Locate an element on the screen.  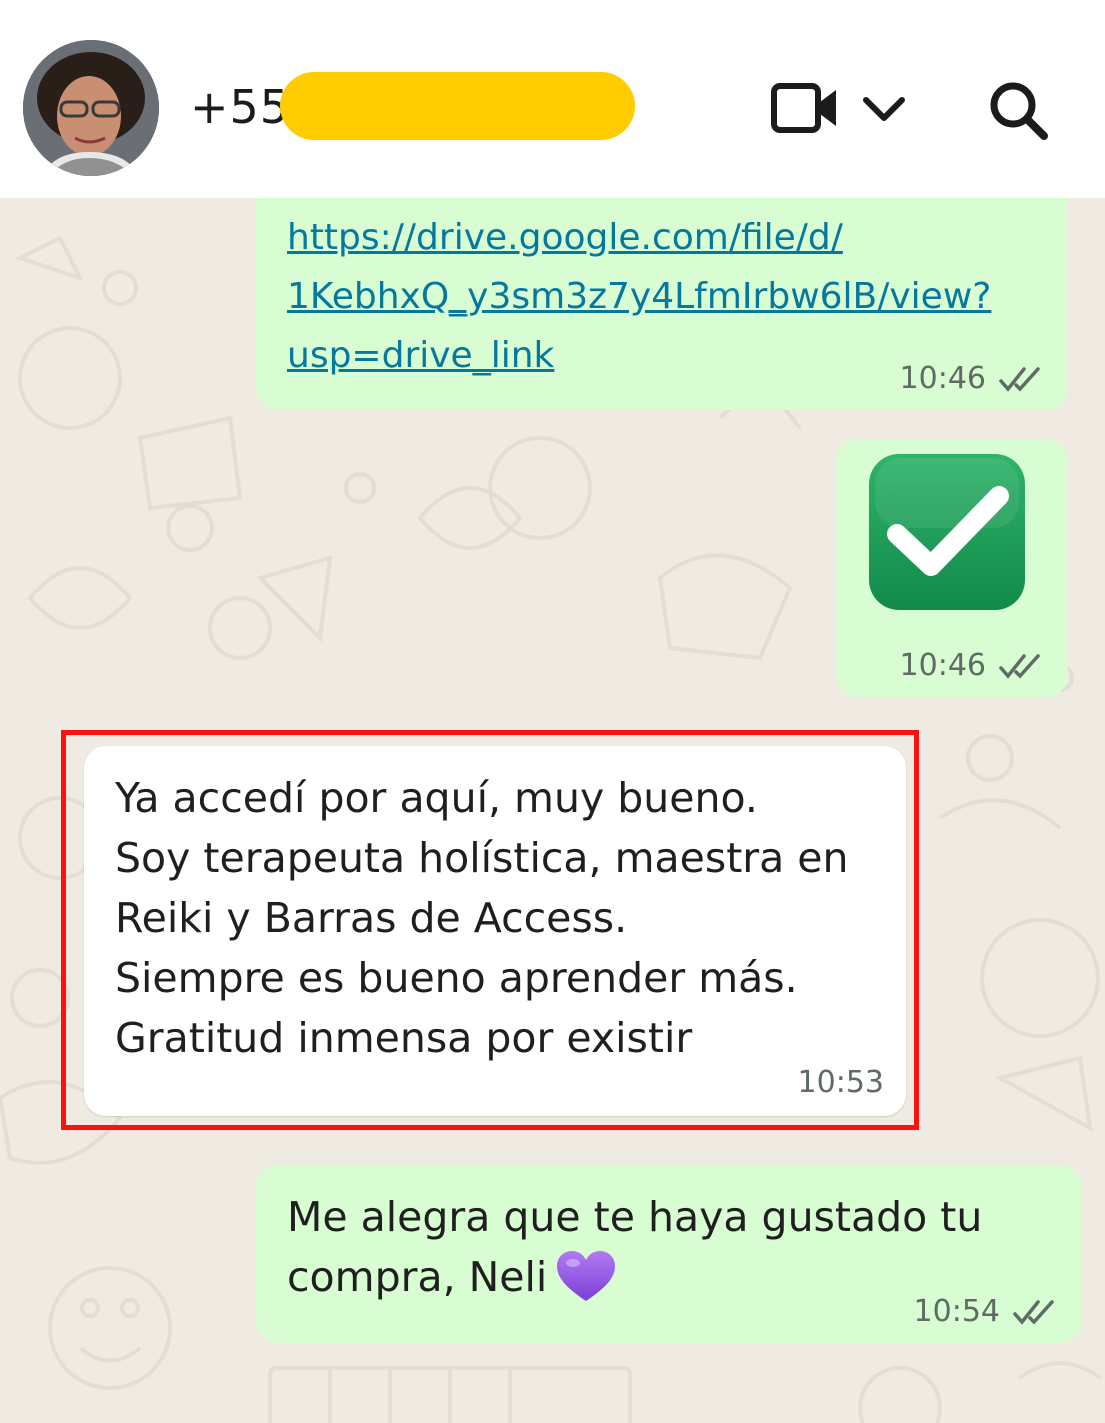
link-line: https://drive.google.com/file/d/ is located at coordinates (667, 237).